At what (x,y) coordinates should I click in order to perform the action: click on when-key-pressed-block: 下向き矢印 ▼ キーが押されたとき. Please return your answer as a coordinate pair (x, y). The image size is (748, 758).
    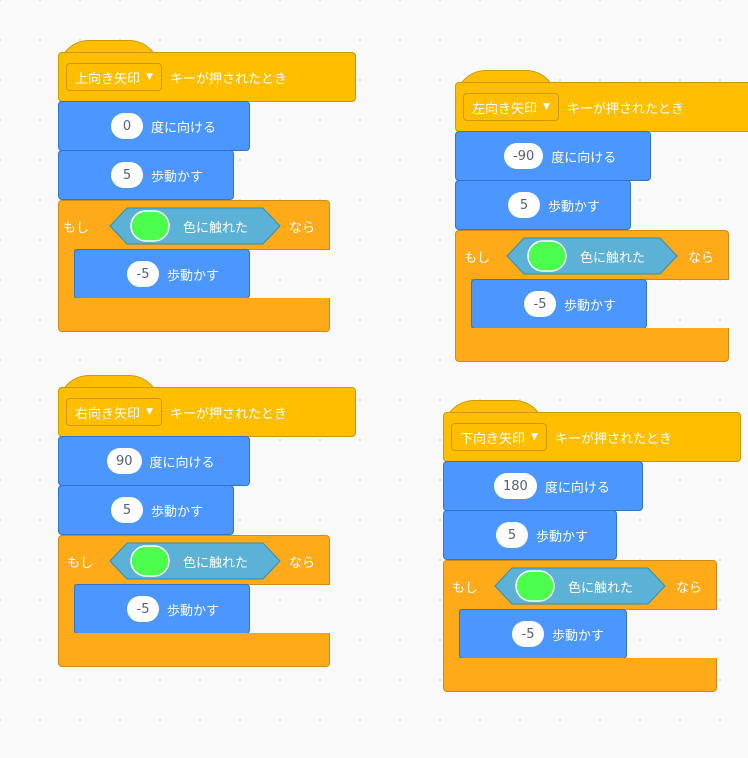
    Looking at the image, I should click on (592, 437).